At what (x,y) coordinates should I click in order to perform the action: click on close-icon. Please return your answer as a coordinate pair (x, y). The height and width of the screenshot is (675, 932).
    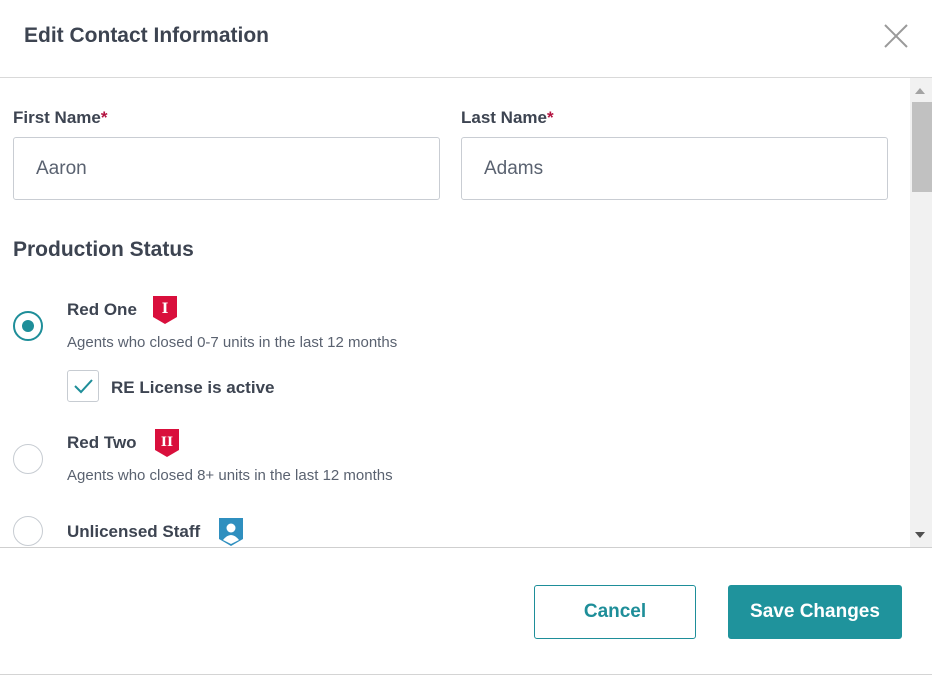
    Looking at the image, I should click on (896, 36).